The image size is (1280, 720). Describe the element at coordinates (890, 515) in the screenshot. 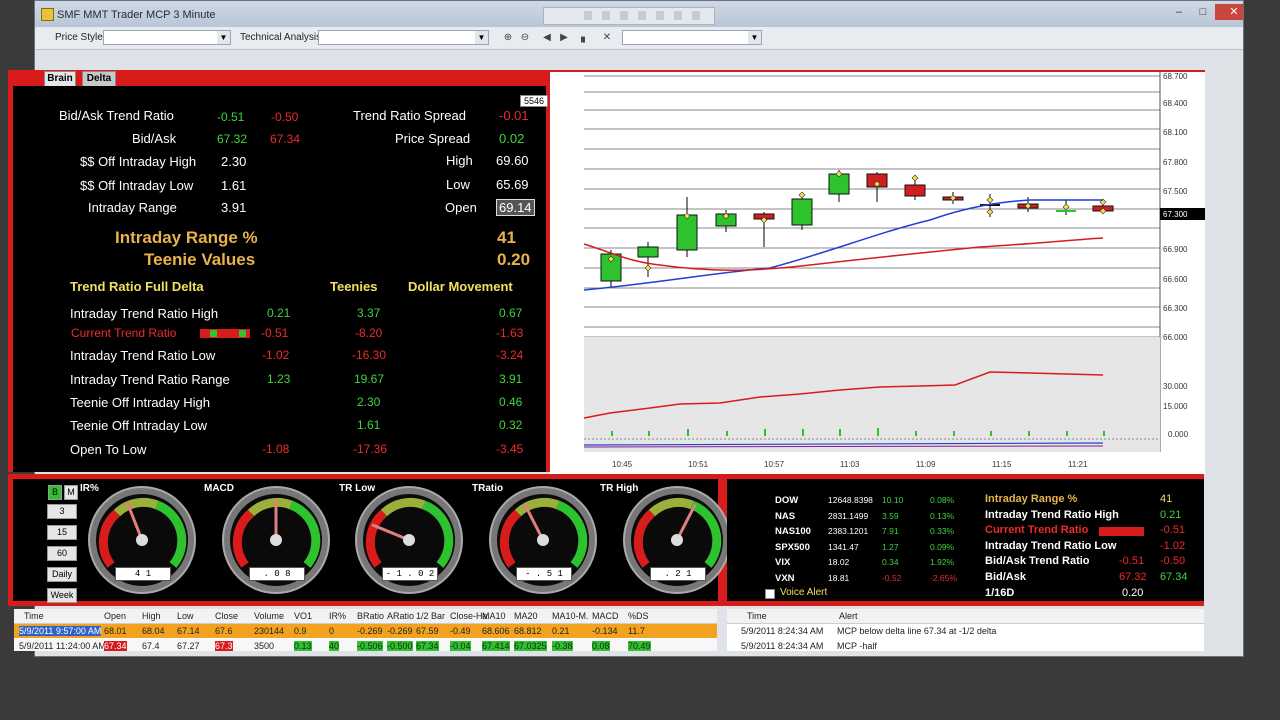

I see `index-chg: 3.59` at that location.